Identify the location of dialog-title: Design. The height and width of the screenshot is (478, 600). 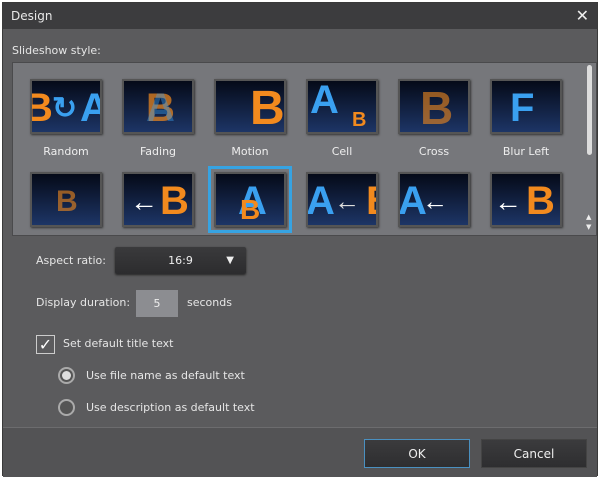
(32, 16).